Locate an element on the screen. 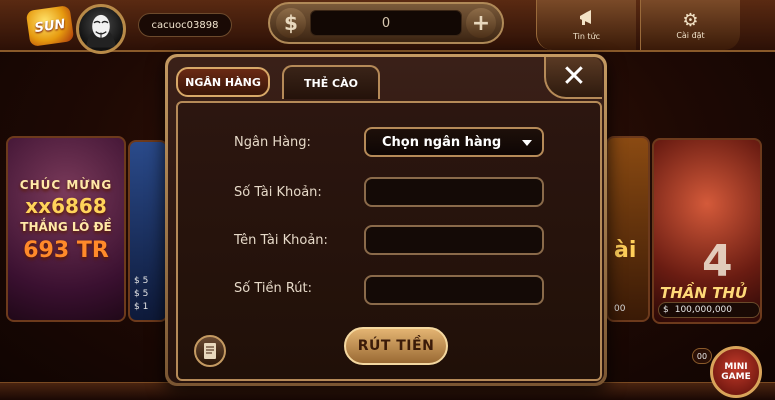 The image size is (775, 400). account-number-field is located at coordinates (454, 192).